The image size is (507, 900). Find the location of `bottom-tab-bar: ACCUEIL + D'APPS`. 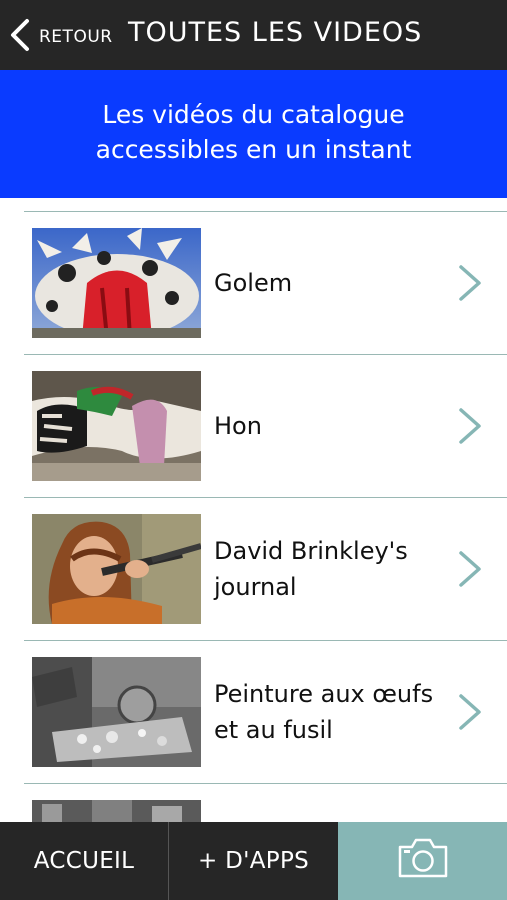

bottom-tab-bar: ACCUEIL + D'APPS is located at coordinates (253, 861).